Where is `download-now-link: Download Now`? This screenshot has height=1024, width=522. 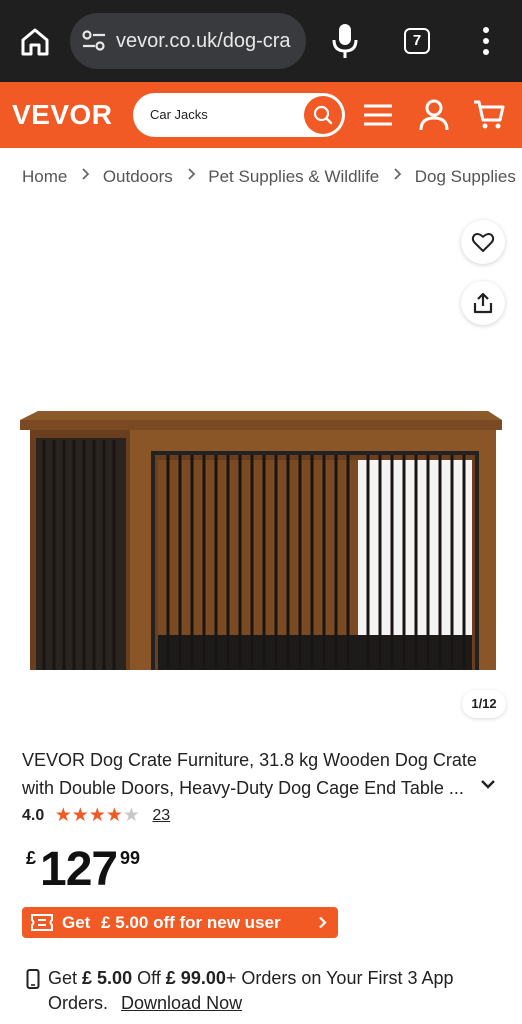 download-now-link: Download Now is located at coordinates (181, 1003).